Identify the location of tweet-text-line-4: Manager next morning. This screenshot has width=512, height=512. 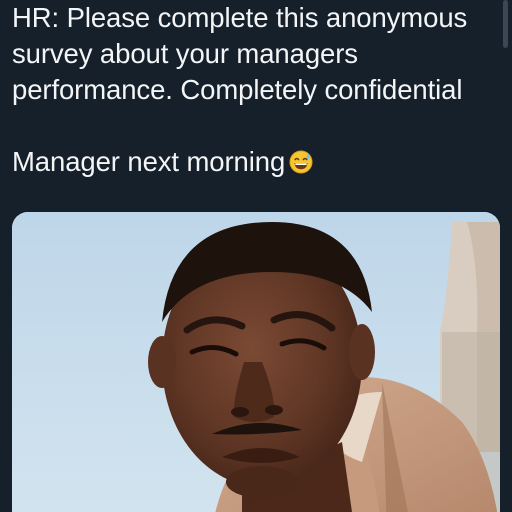
(256, 162).